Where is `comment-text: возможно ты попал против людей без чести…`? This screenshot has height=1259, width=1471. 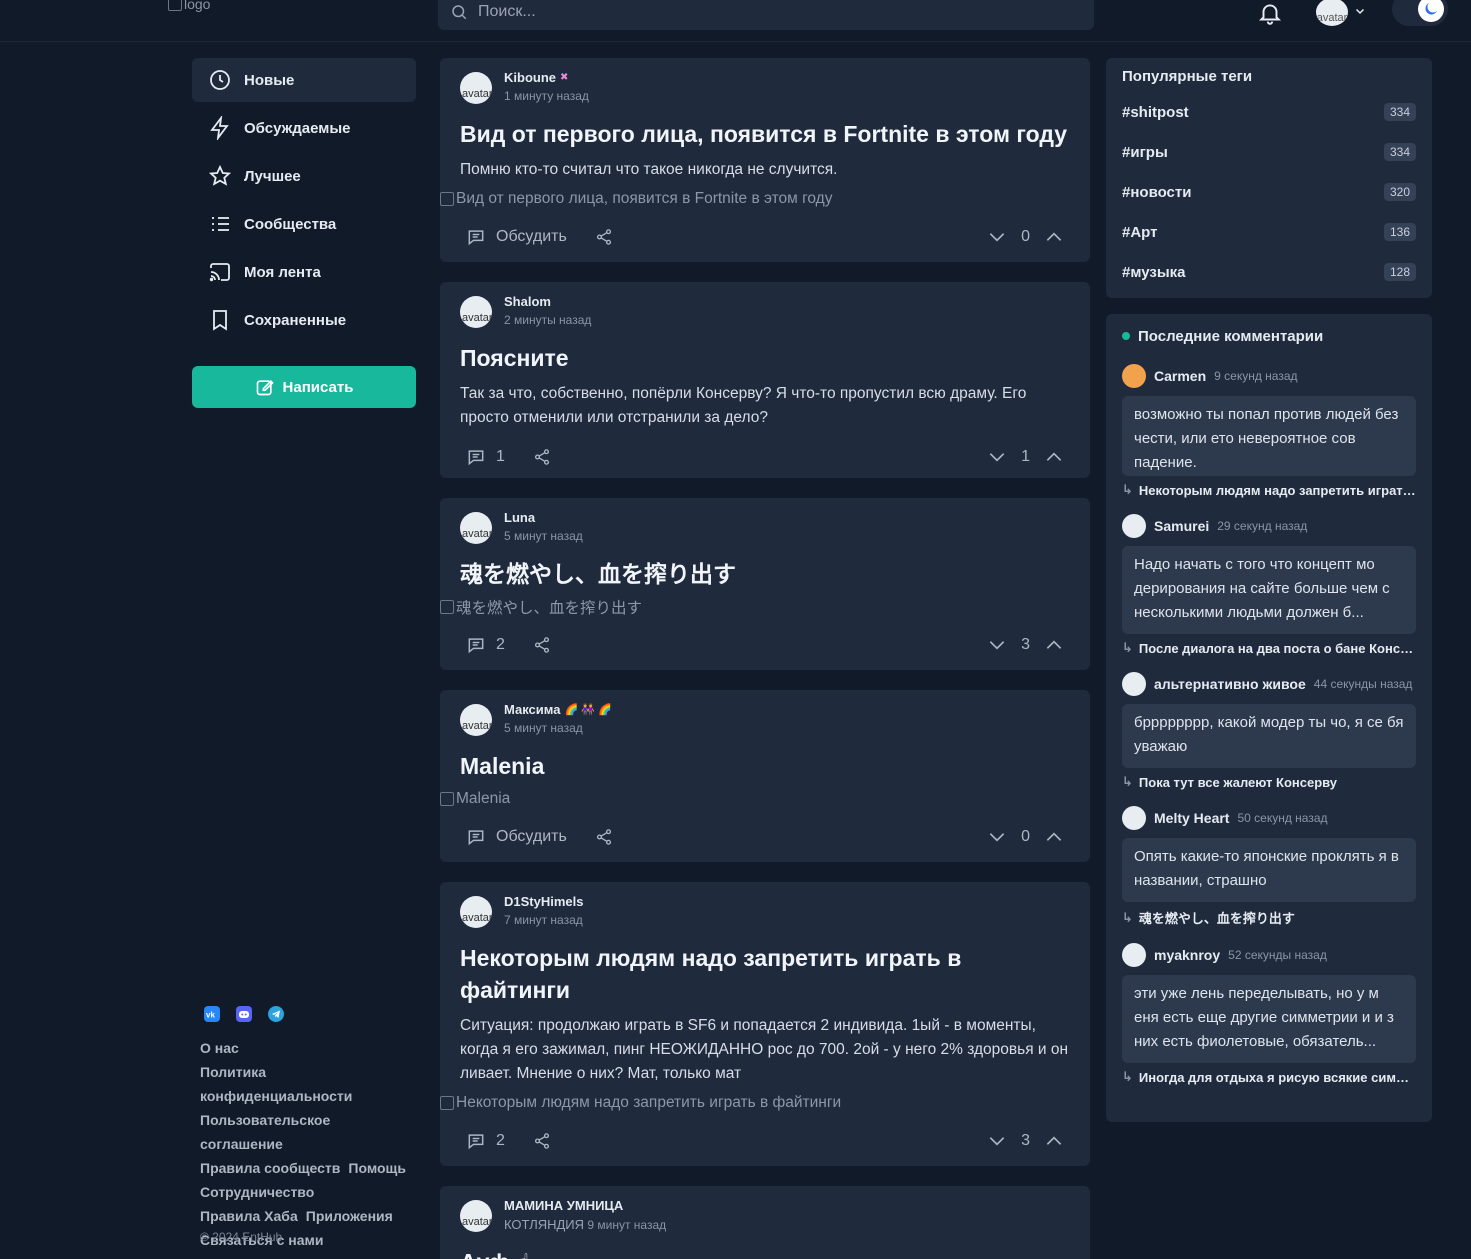 comment-text: возможно ты попал против людей без чести… is located at coordinates (1269, 436).